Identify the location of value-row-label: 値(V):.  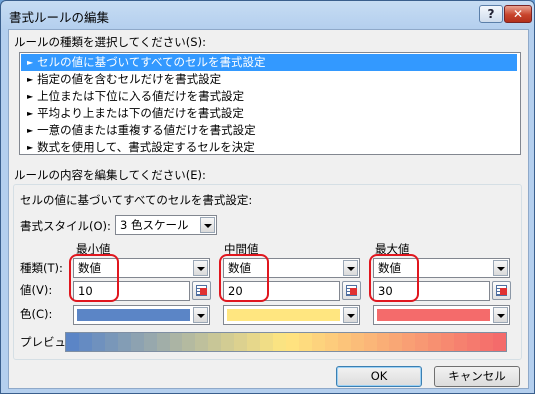
(36, 290).